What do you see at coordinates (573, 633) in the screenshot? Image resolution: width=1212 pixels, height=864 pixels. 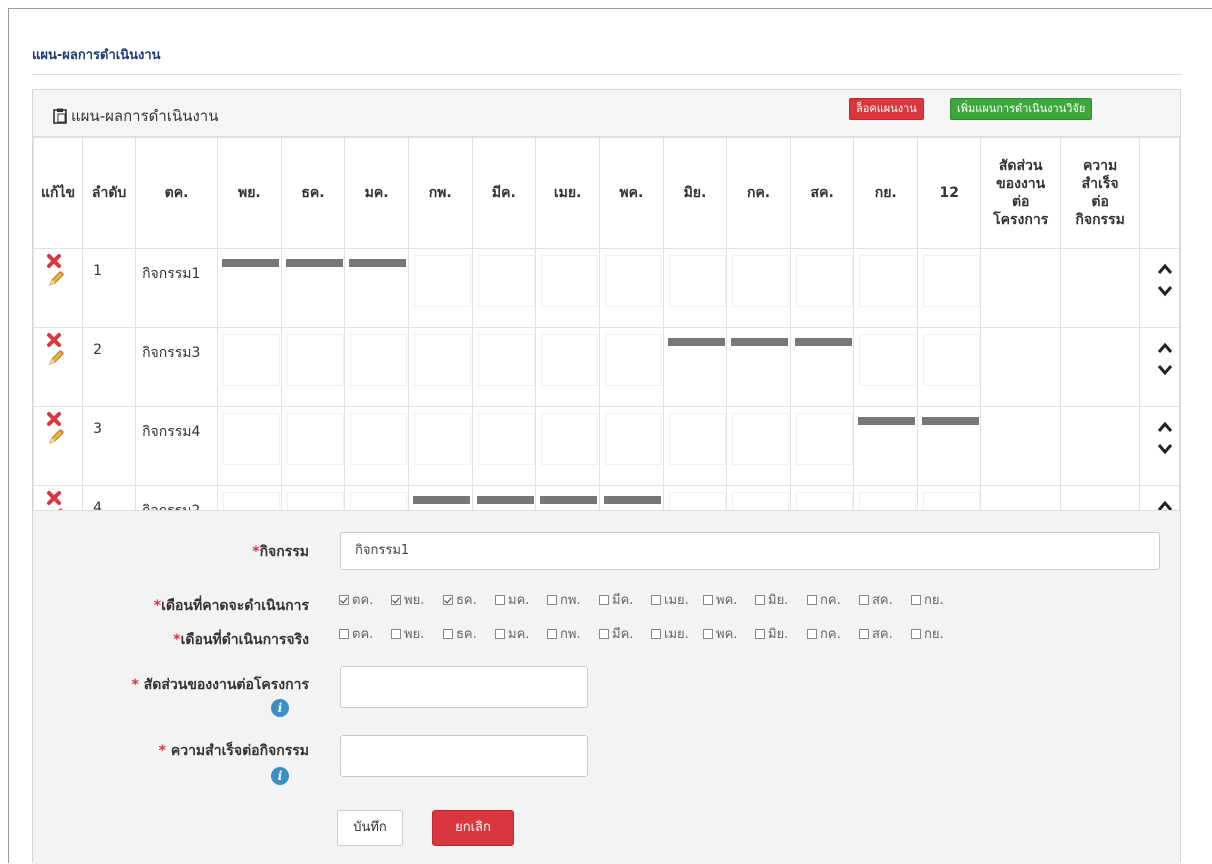 I see `actual-month-checkbox: กพ.` at bounding box center [573, 633].